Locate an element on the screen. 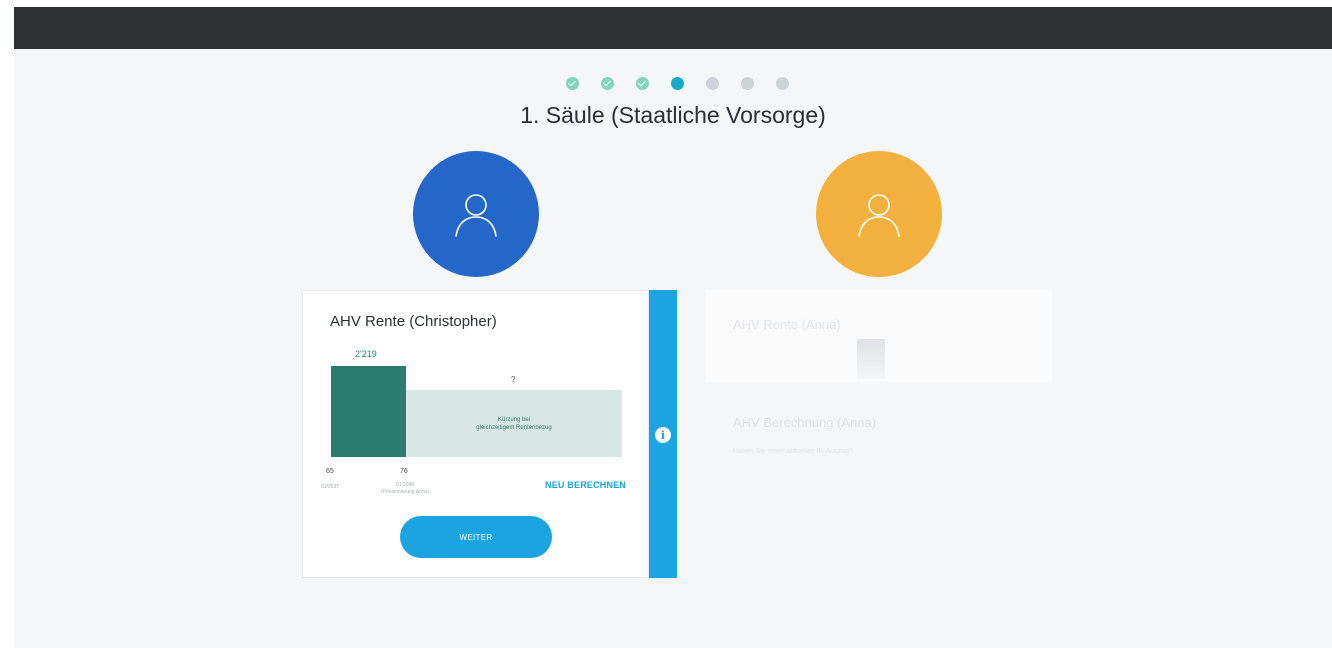  avatar-christopher is located at coordinates (476, 214).